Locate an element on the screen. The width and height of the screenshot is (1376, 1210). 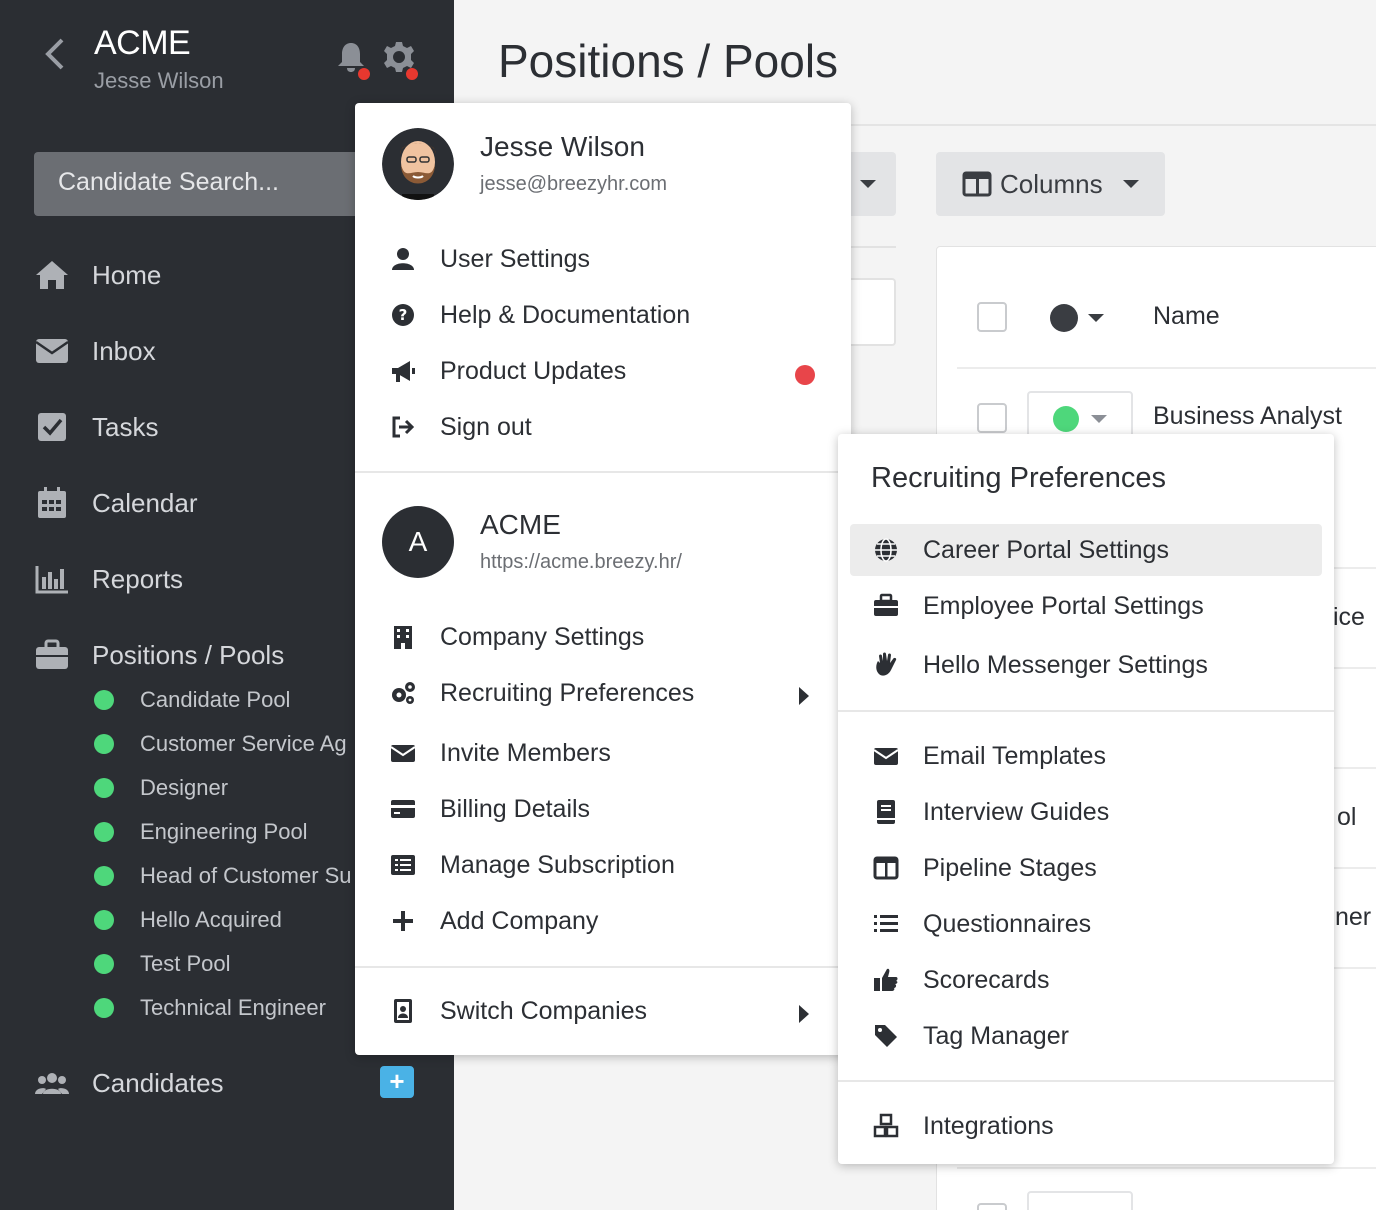
product-updates-item: Product Updates is located at coordinates (507, 371).